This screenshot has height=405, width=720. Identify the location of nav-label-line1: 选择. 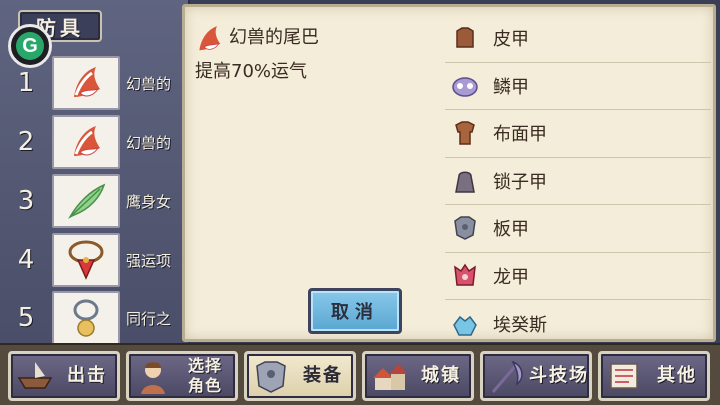
(204, 365).